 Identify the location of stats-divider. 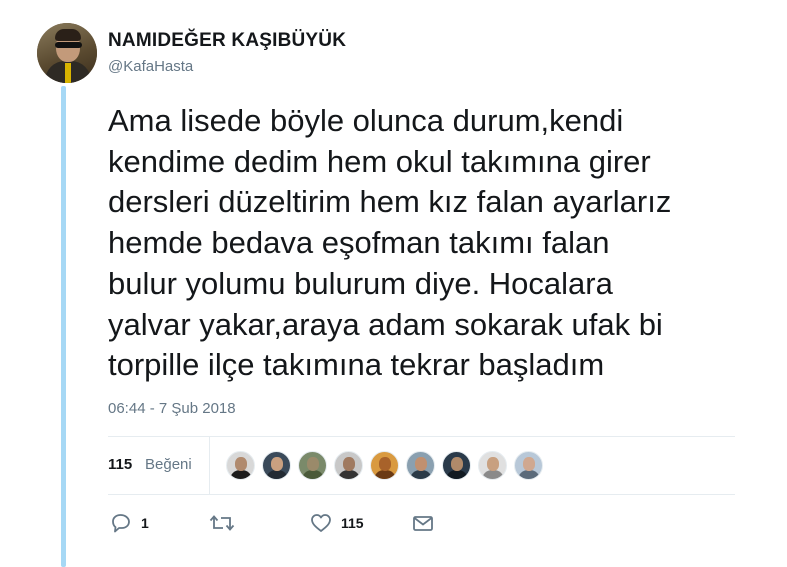
(209, 465).